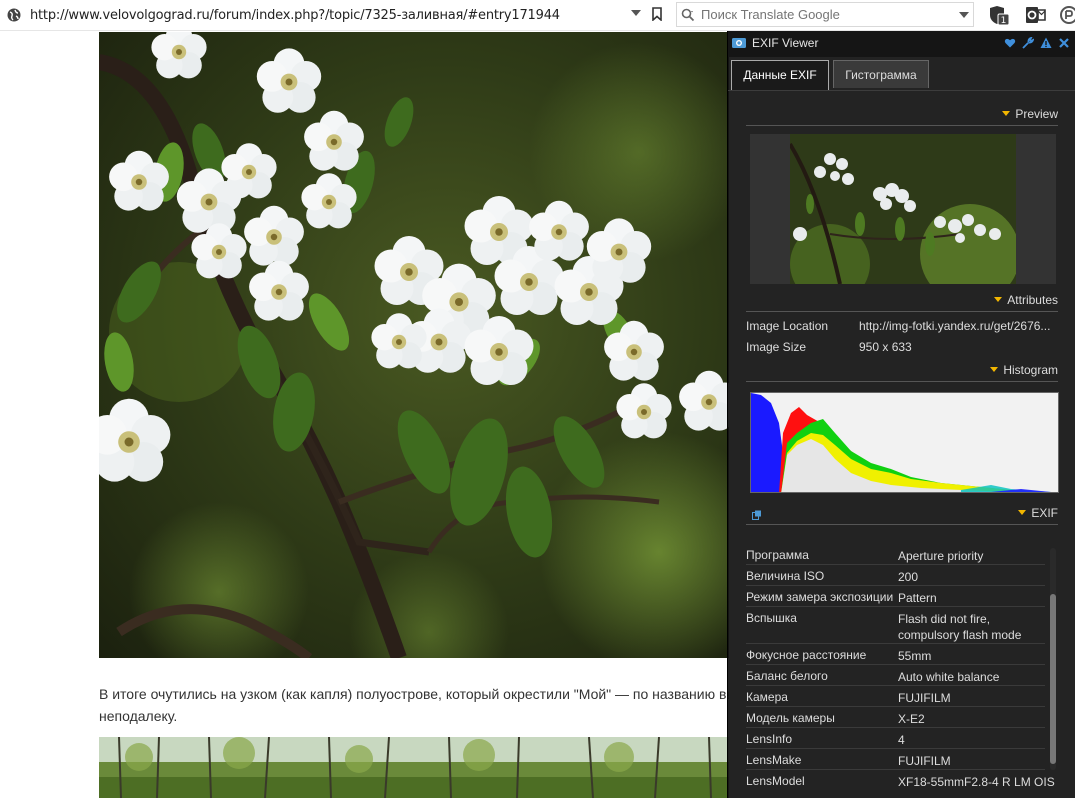 The height and width of the screenshot is (798, 1075). What do you see at coordinates (771, 618) in the screenshot?
I see `exif-key: Вспышка` at bounding box center [771, 618].